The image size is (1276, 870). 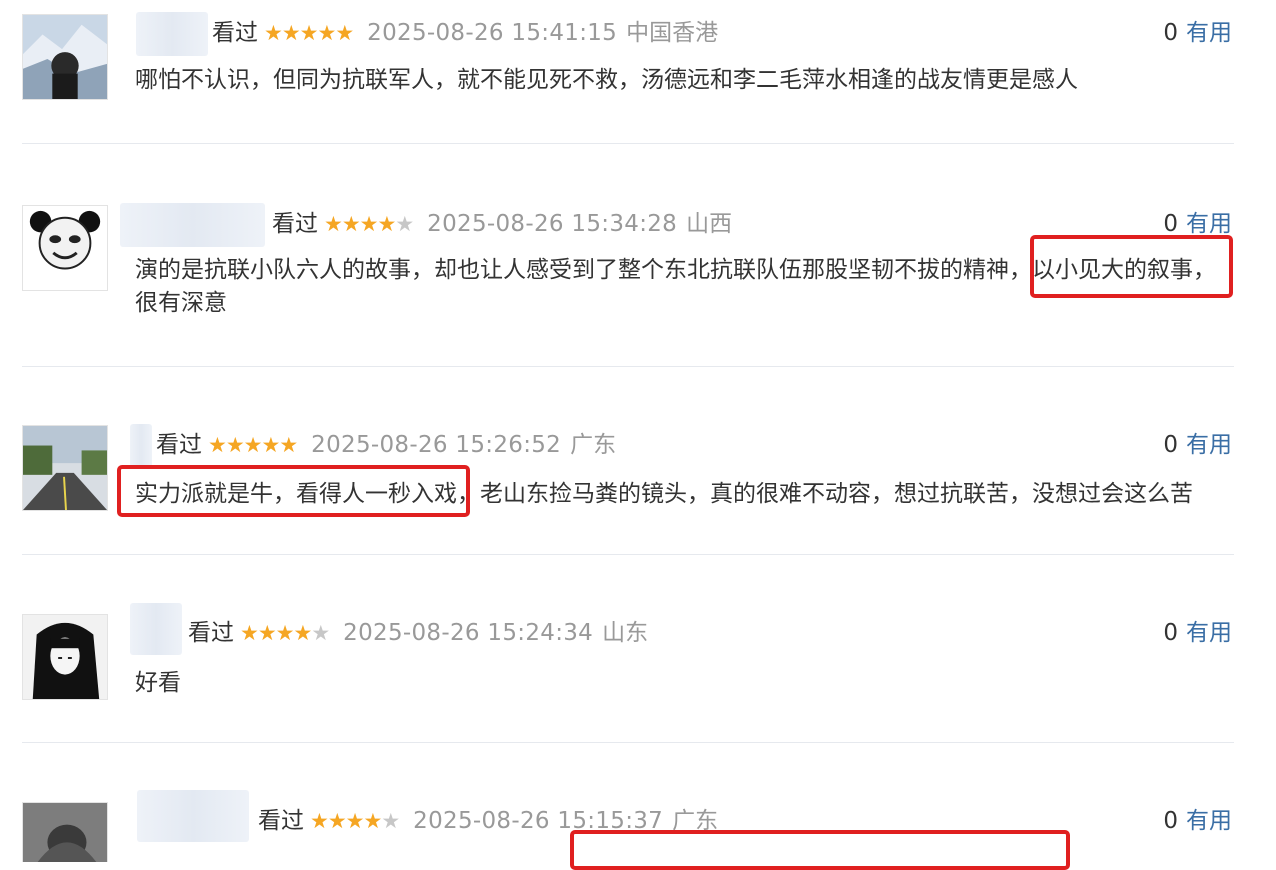 What do you see at coordinates (625, 633) in the screenshot?
I see `comment-location: 山东` at bounding box center [625, 633].